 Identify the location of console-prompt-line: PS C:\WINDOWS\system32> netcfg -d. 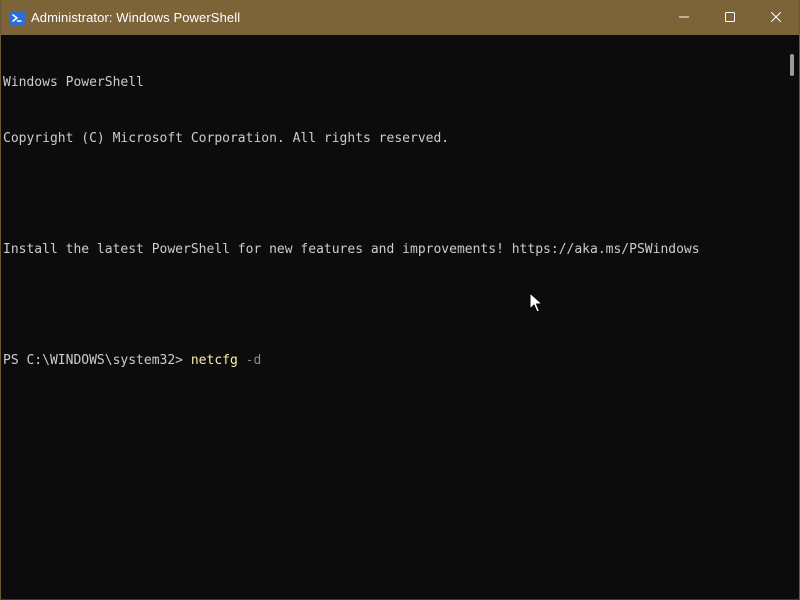
(393, 361).